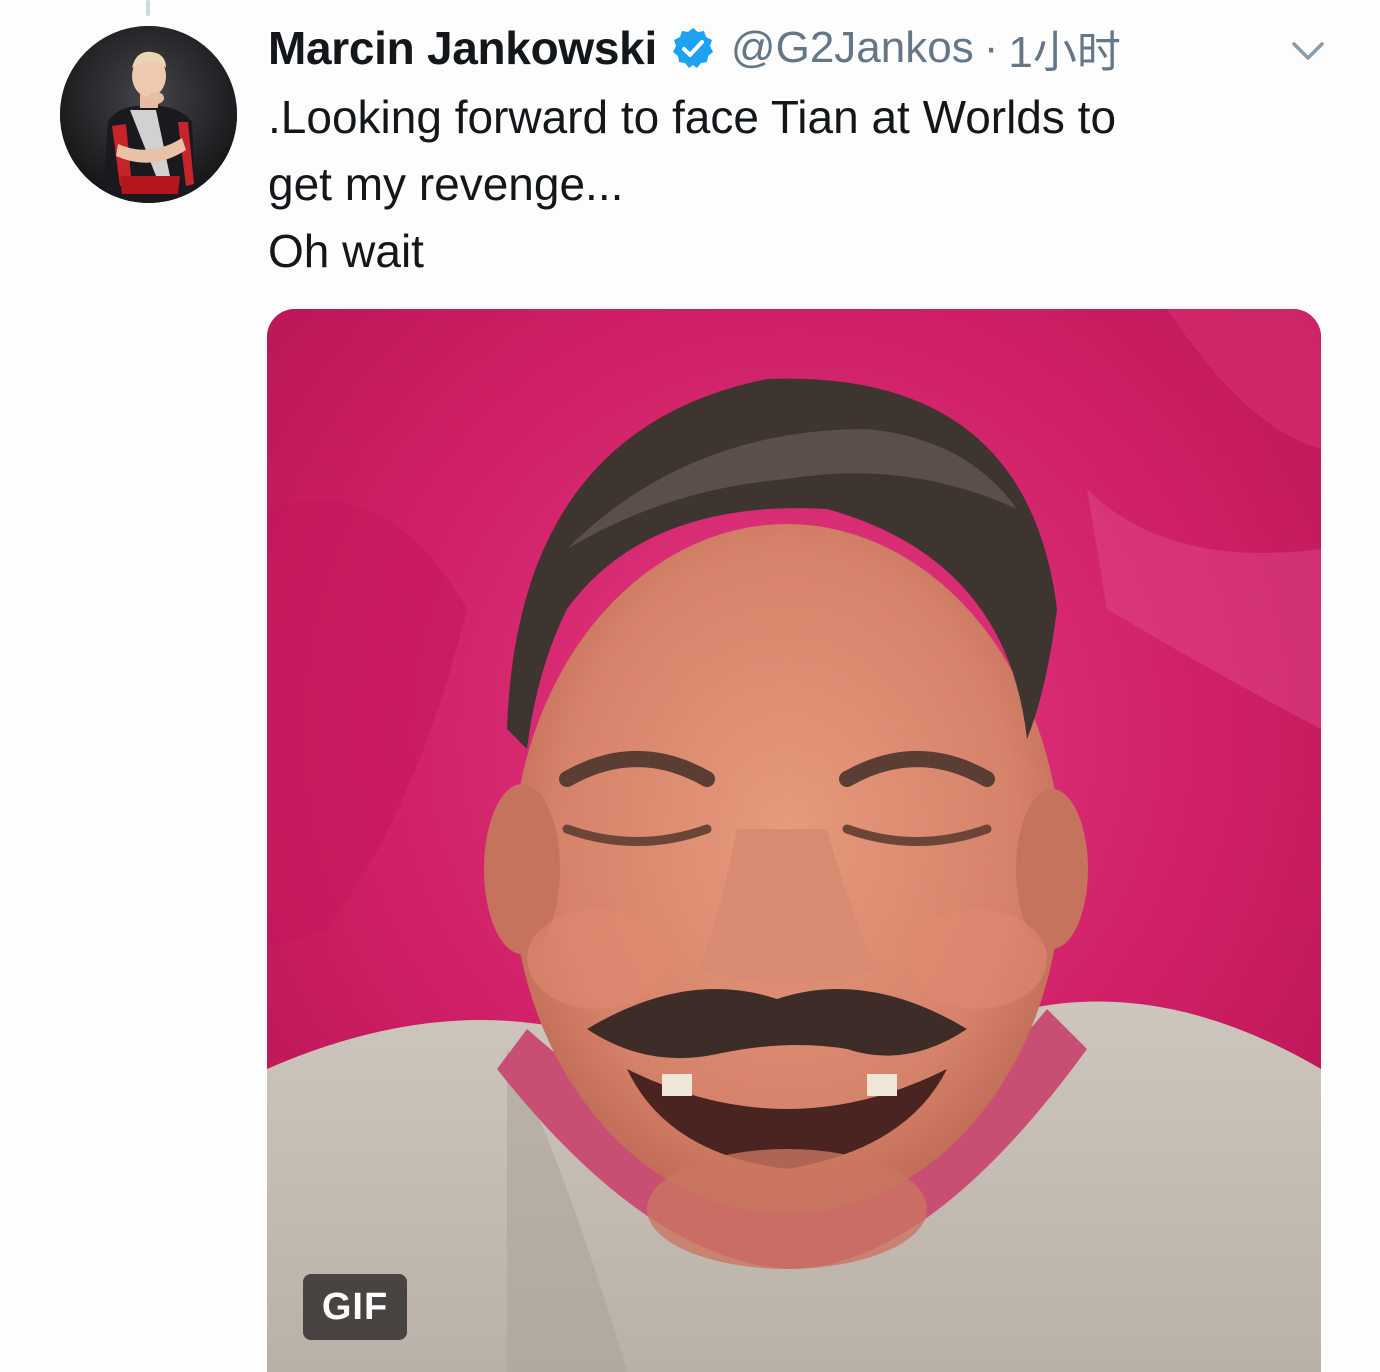 Image resolution: width=1380 pixels, height=1372 pixels. Describe the element at coordinates (693, 48) in the screenshot. I see `verified-badge-icon` at that location.